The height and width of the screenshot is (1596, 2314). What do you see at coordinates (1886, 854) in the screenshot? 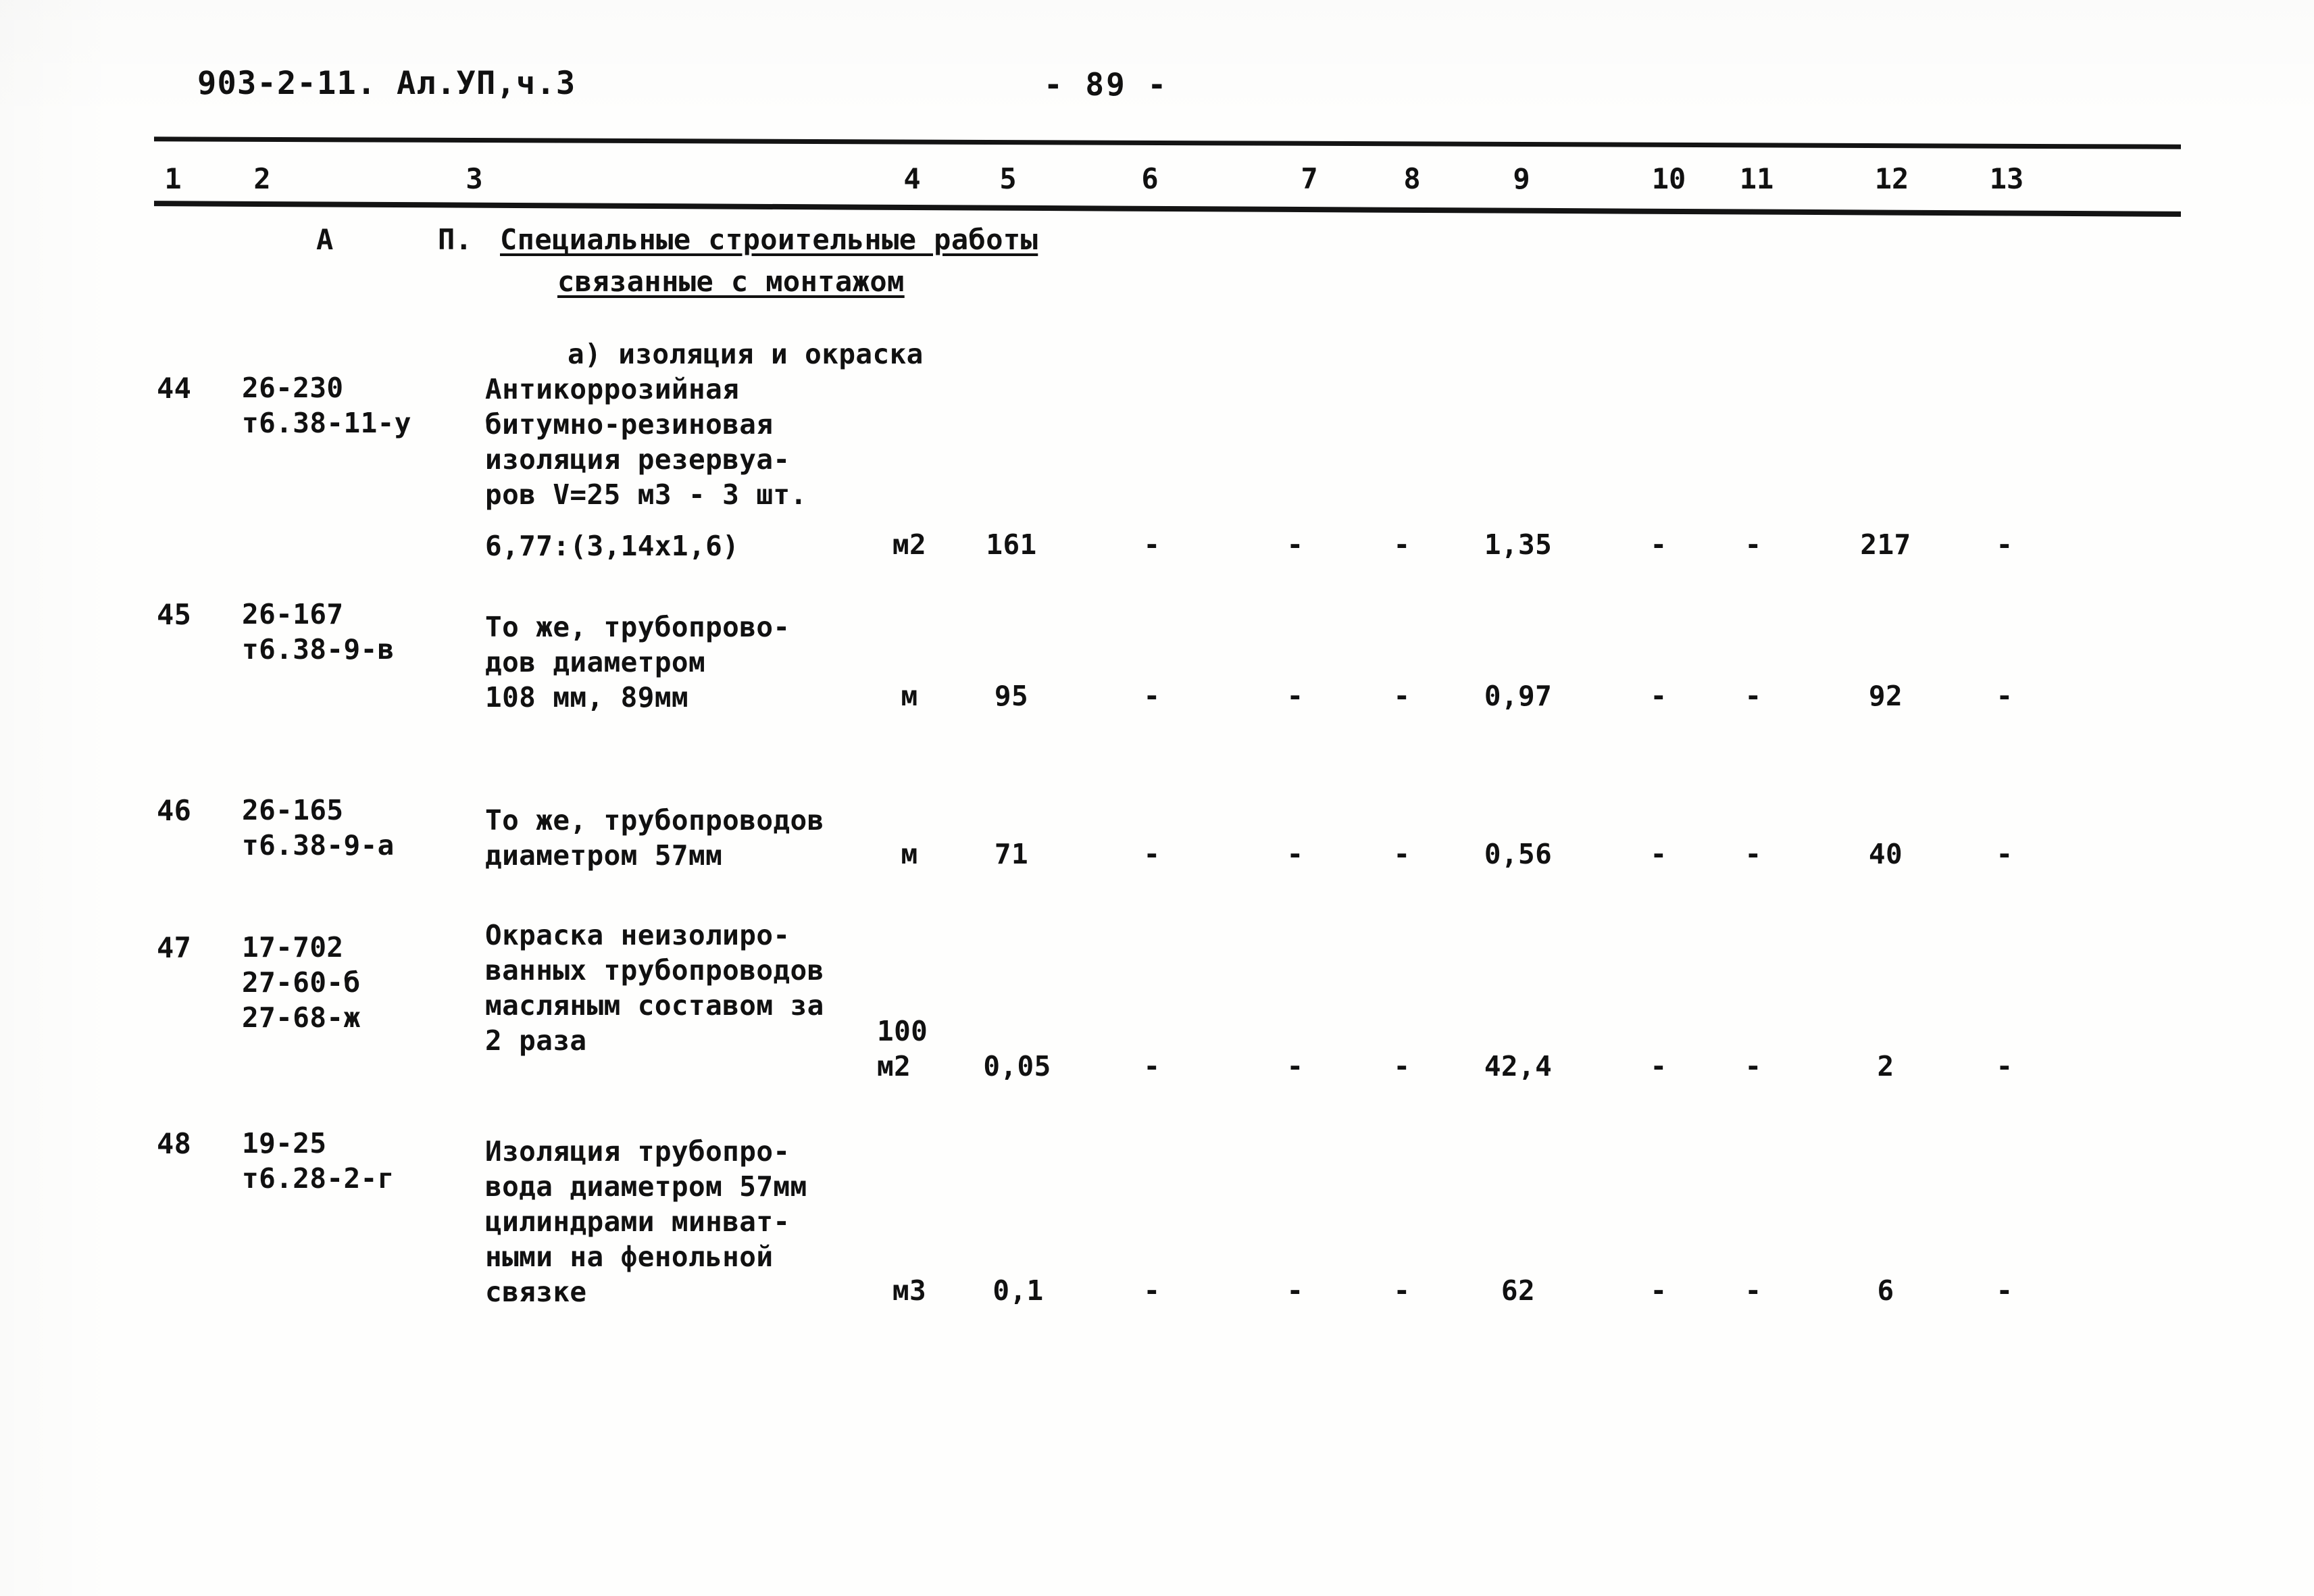
I see `row-col-12: 40` at bounding box center [1886, 854].